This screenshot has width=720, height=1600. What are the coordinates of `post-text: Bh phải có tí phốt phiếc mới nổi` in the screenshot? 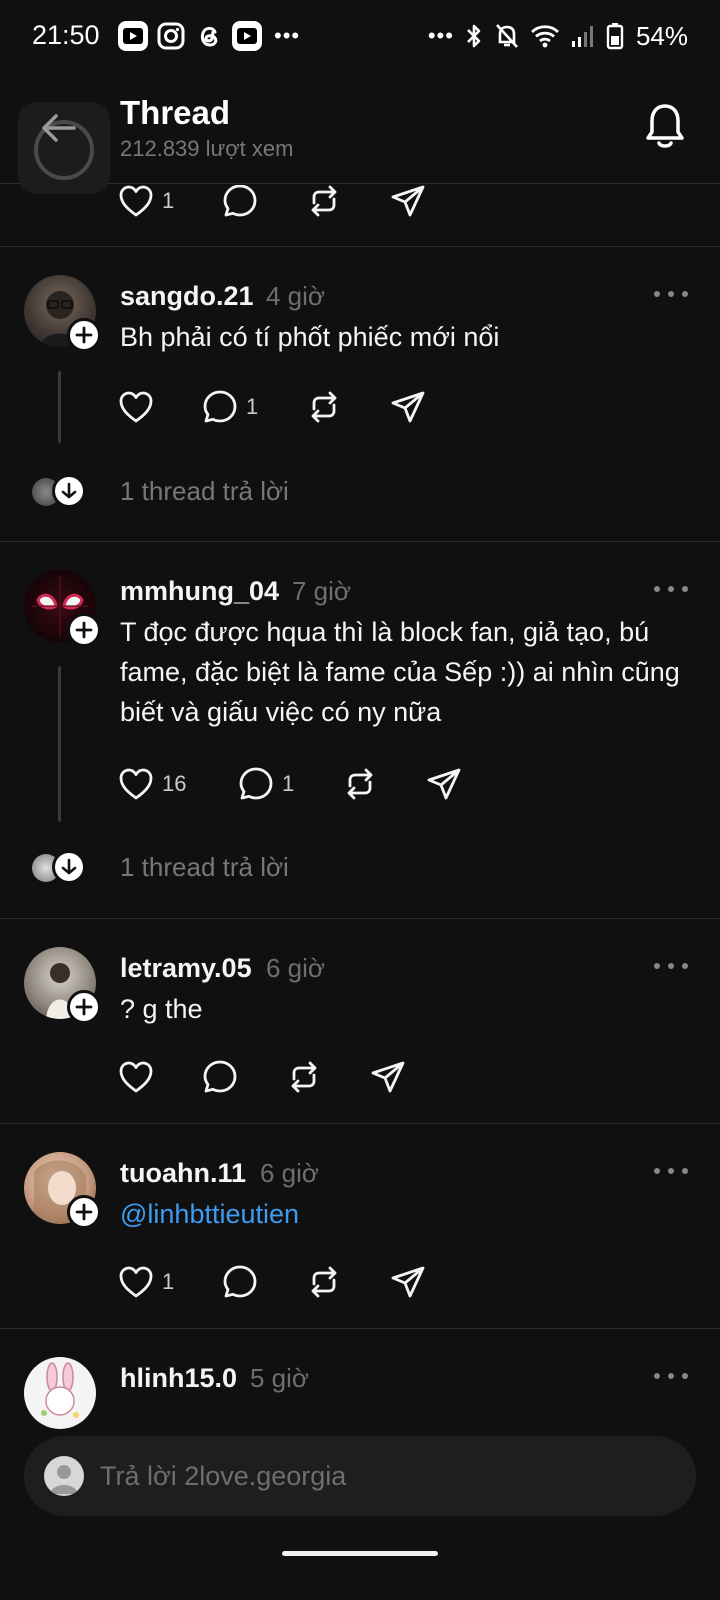 It's located at (310, 337).